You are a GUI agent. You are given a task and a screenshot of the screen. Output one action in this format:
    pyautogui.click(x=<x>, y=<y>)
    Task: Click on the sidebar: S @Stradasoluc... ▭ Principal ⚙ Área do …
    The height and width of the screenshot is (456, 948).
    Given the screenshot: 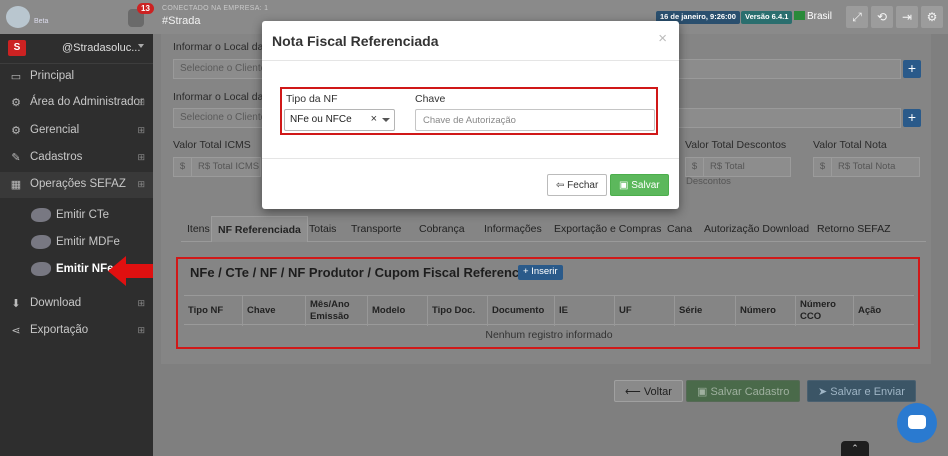 What is the action you would take?
    pyautogui.click(x=76, y=245)
    